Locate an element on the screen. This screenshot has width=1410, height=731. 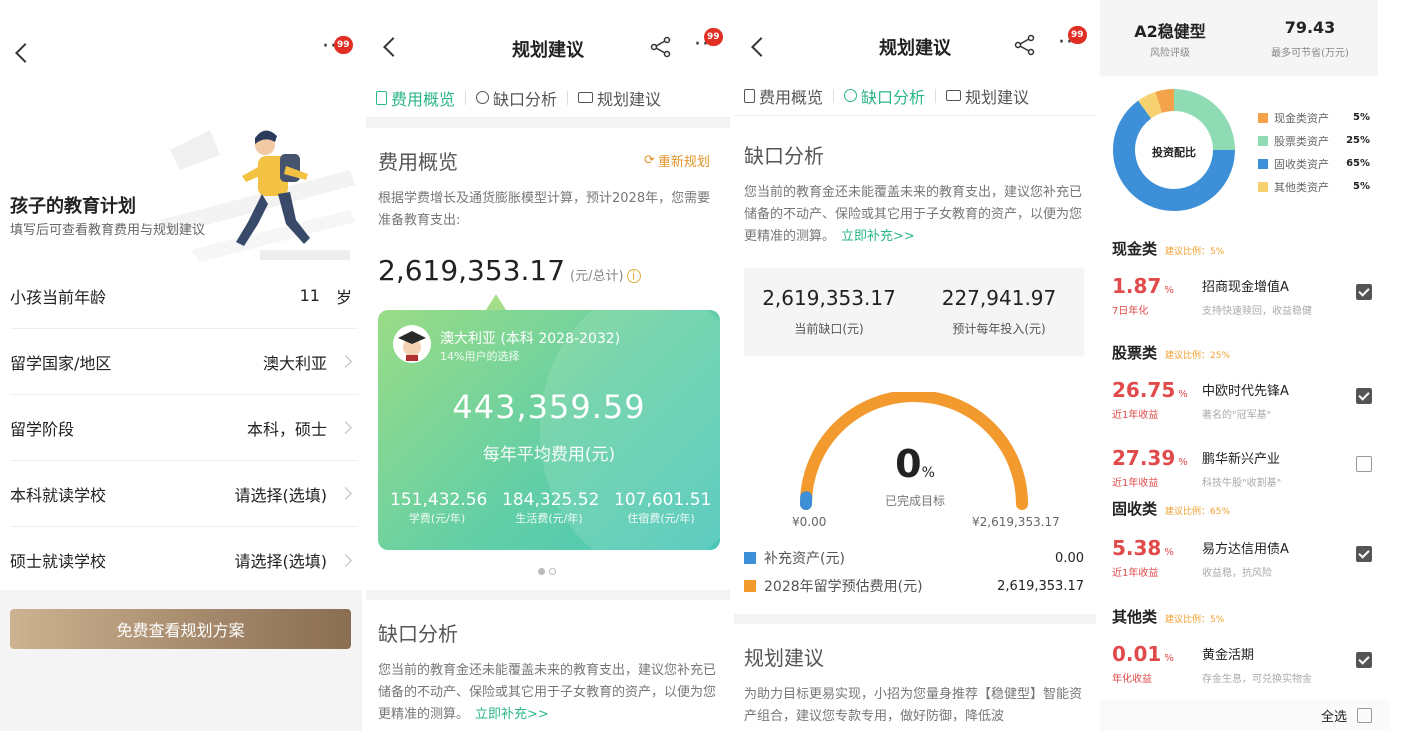
fund-return-label: 年化收益 is located at coordinates (1132, 679).